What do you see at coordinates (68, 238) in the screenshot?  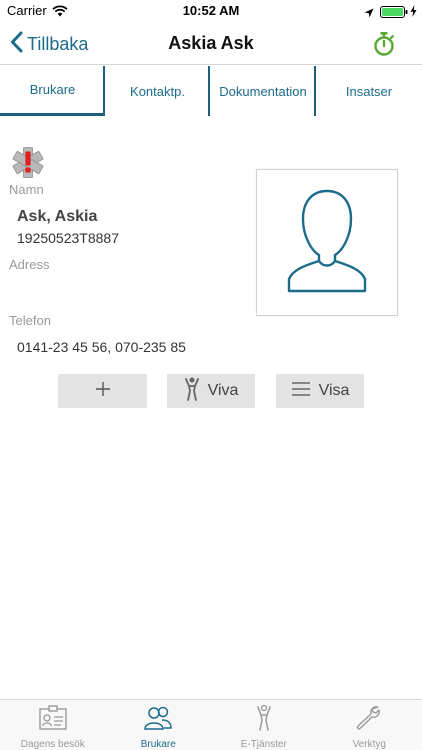 I see `personnummer: 19250523T8887` at bounding box center [68, 238].